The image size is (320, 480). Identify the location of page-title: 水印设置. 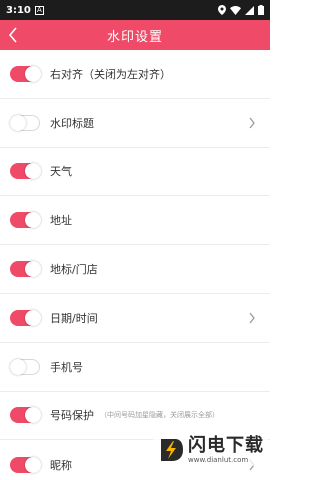
(134, 37).